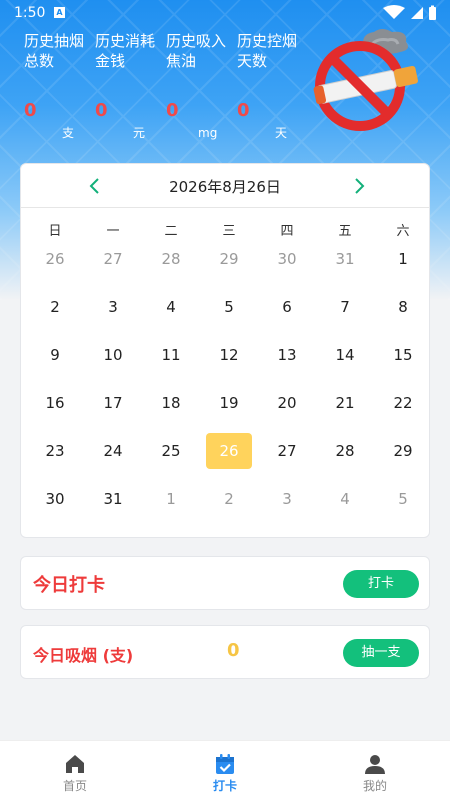 Image resolution: width=450 pixels, height=801 pixels. I want to click on checkin-button: 打卡, so click(381, 584).